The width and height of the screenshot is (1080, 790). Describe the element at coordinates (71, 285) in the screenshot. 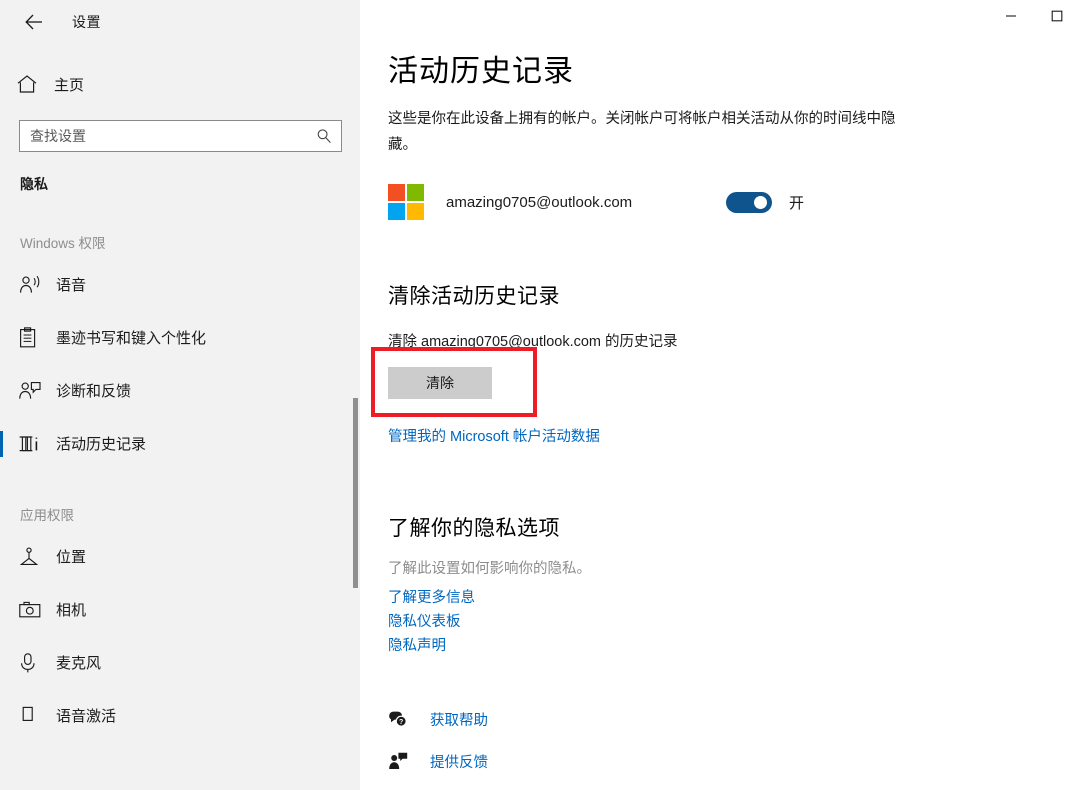

I see `sidebar-item-label: 语音` at that location.